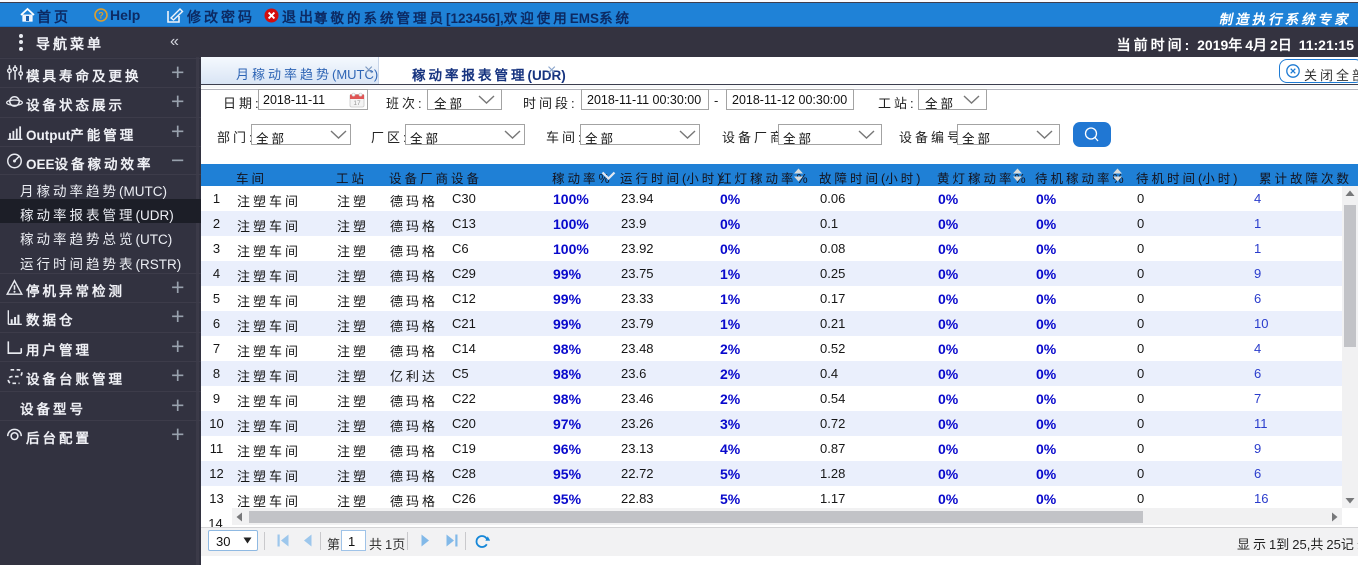  Describe the element at coordinates (357, 103) in the screenshot. I see `svg-text: 17` at that location.